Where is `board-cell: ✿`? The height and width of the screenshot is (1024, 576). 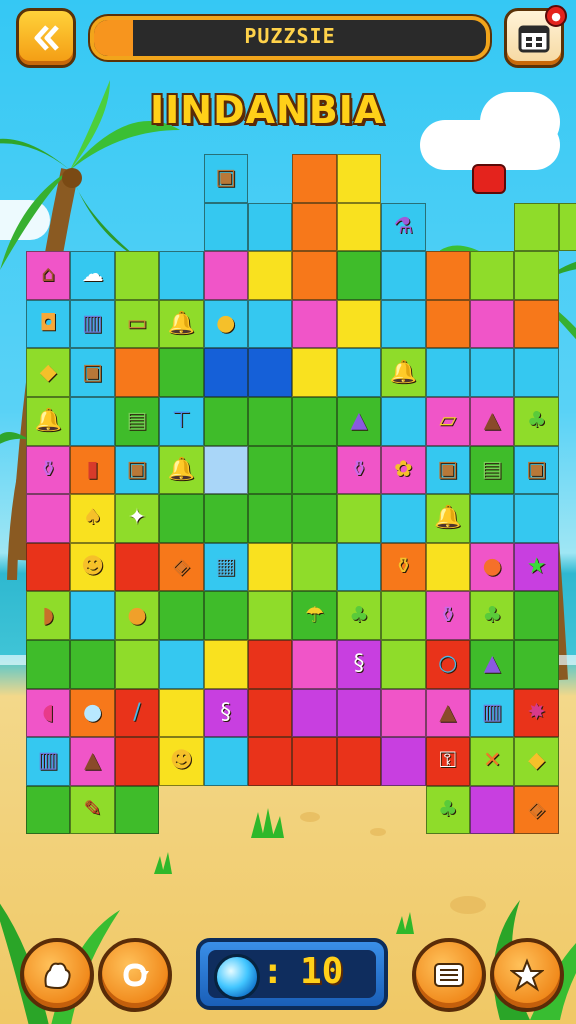 board-cell: ✿ is located at coordinates (403, 470).